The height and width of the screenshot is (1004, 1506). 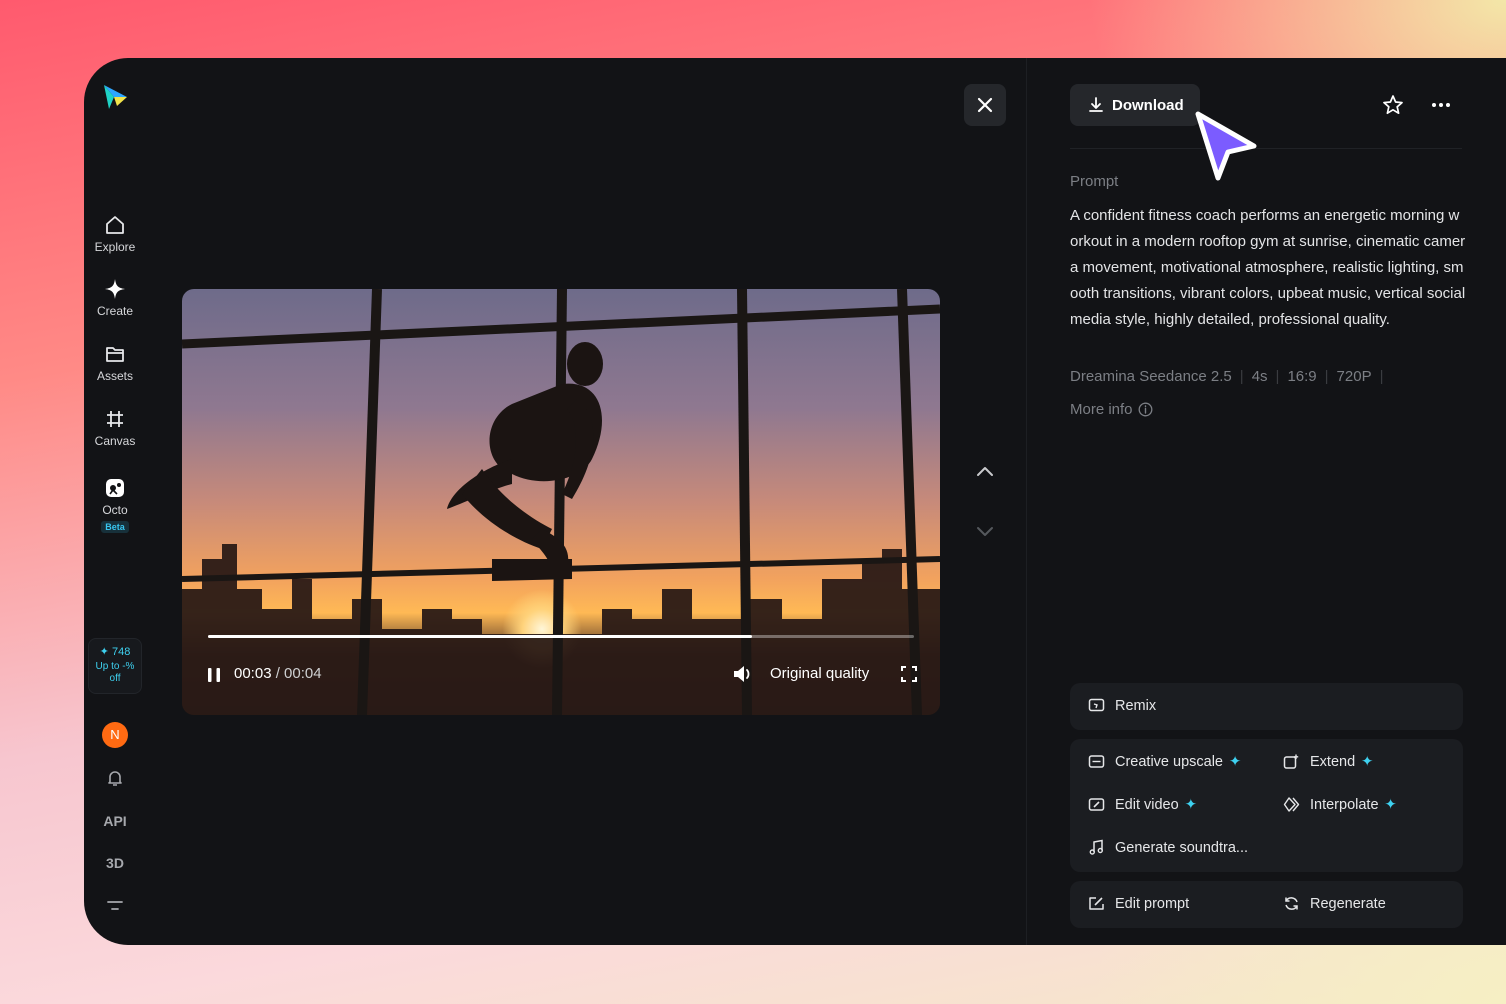 What do you see at coordinates (1169, 761) in the screenshot?
I see `creative-upscale-label: Creative upscale` at bounding box center [1169, 761].